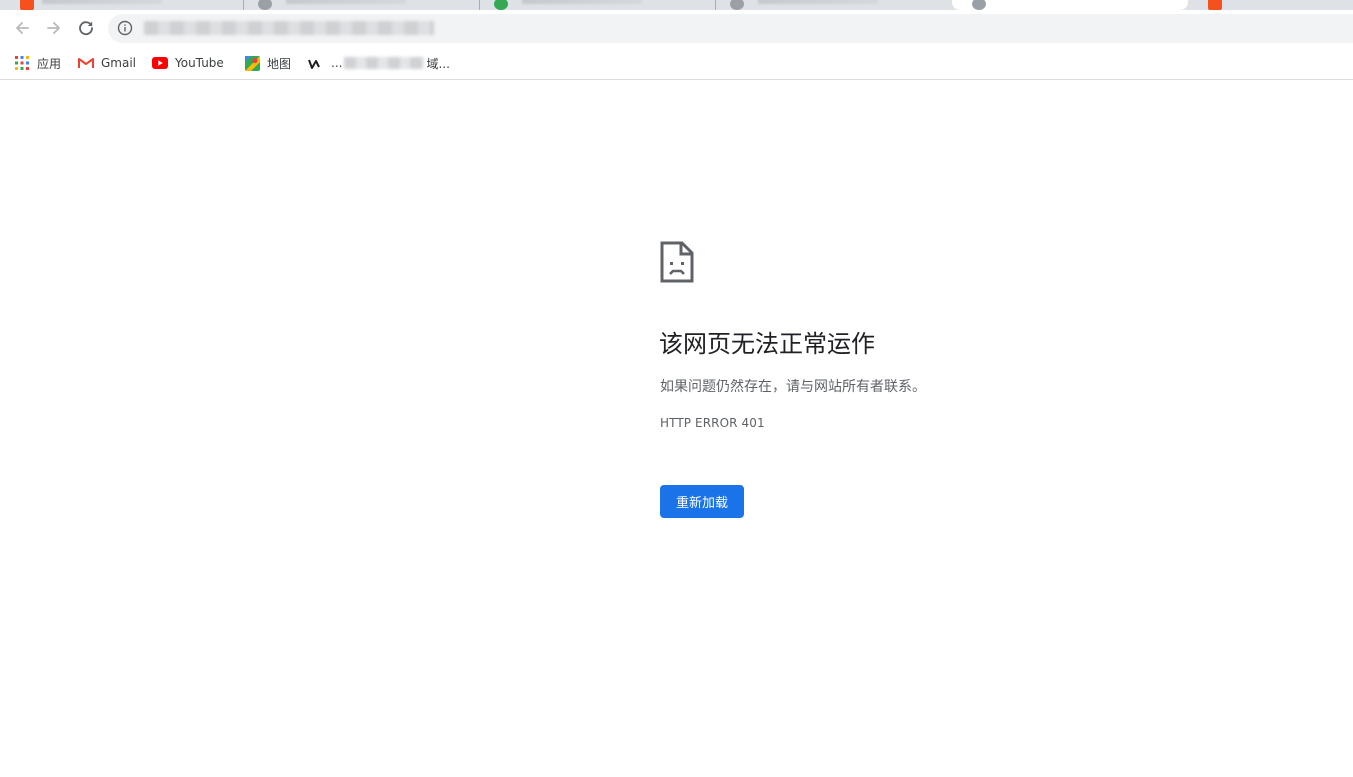 The height and width of the screenshot is (777, 1353). What do you see at coordinates (677, 262) in the screenshot?
I see `sad-page-icon` at bounding box center [677, 262].